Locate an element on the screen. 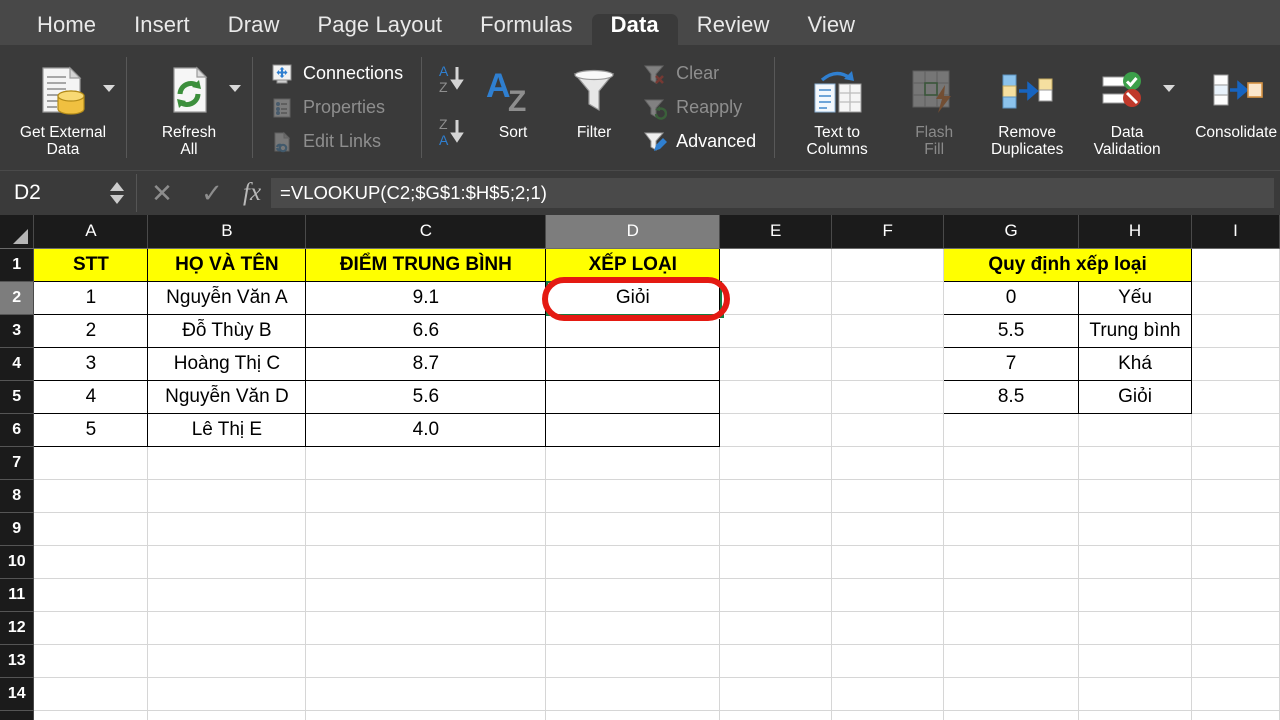  cell-F15 is located at coordinates (888, 715).